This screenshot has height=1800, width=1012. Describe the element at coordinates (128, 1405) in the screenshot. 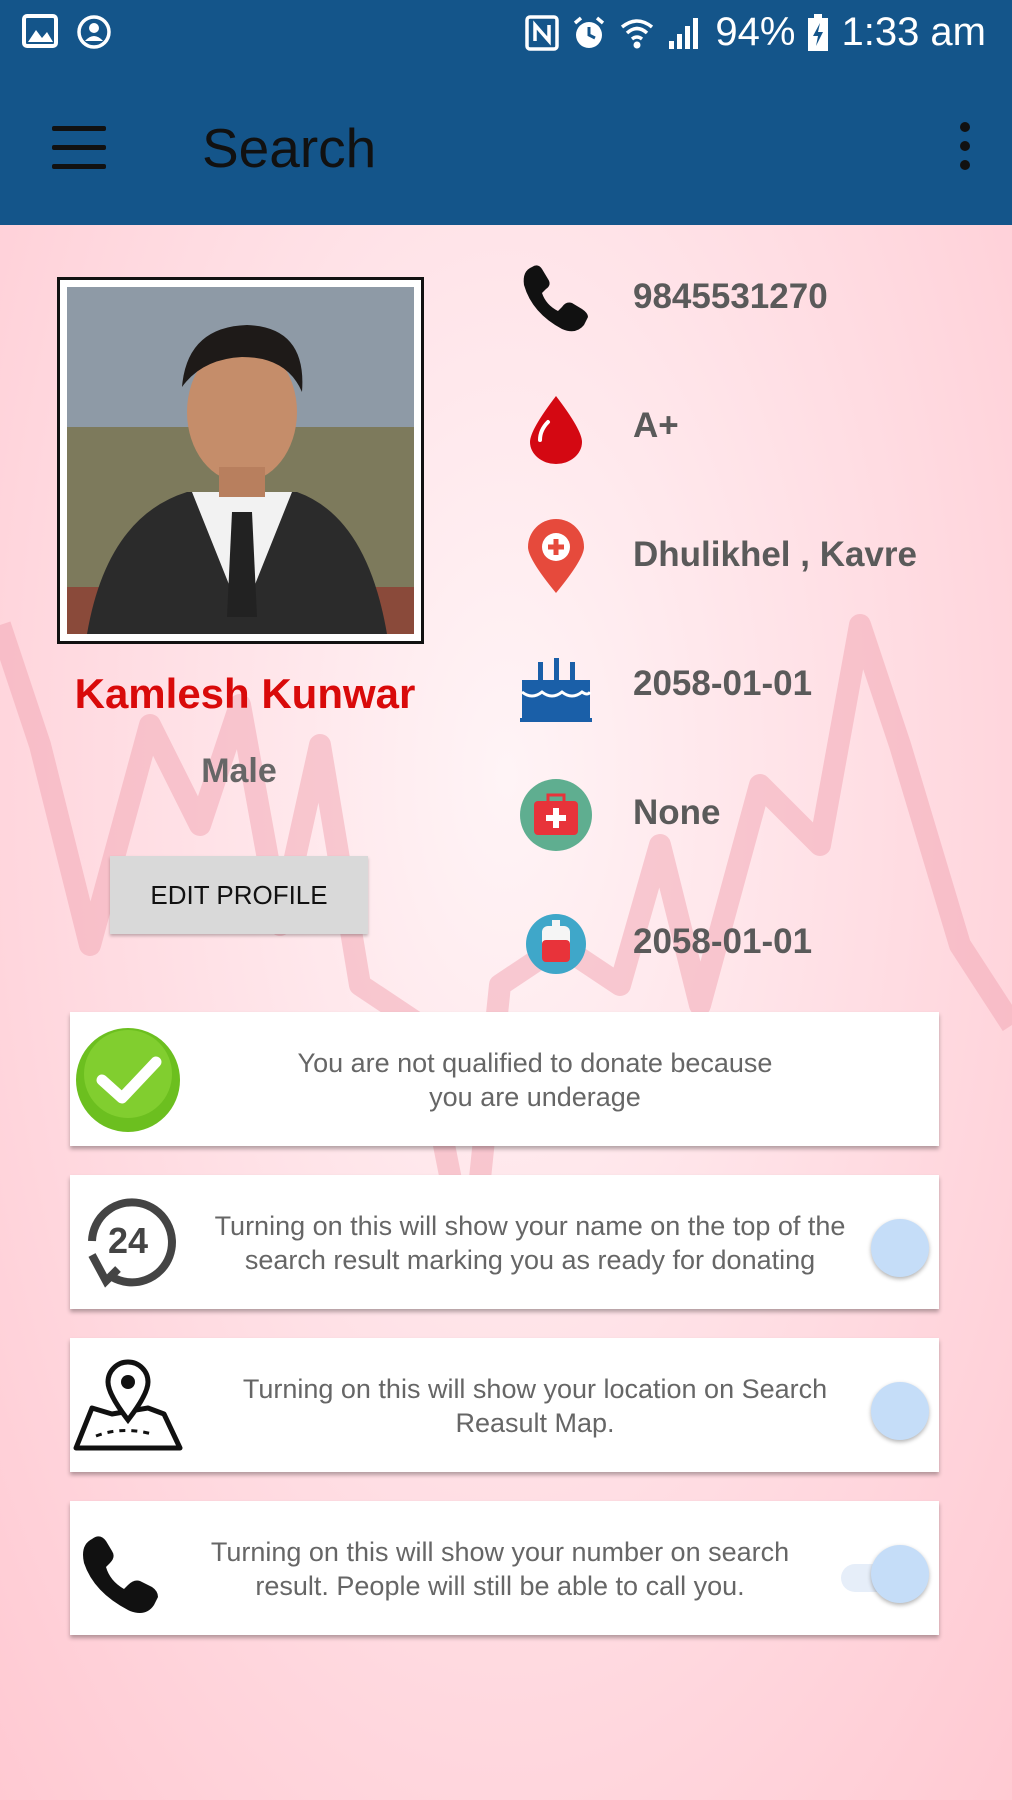

I see `map-location-icon` at that location.